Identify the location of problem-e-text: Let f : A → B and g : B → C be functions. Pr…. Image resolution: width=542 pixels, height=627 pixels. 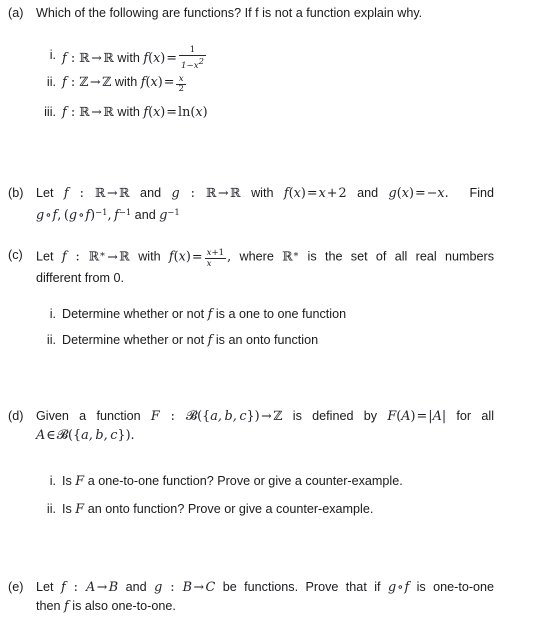
(265, 596).